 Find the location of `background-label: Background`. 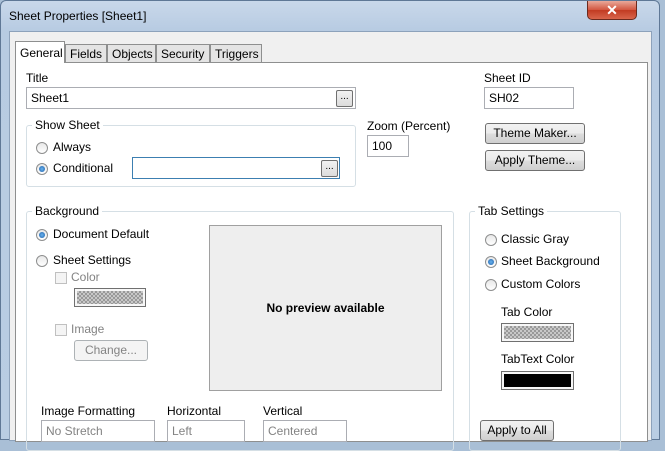

background-label: Background is located at coordinates (67, 211).